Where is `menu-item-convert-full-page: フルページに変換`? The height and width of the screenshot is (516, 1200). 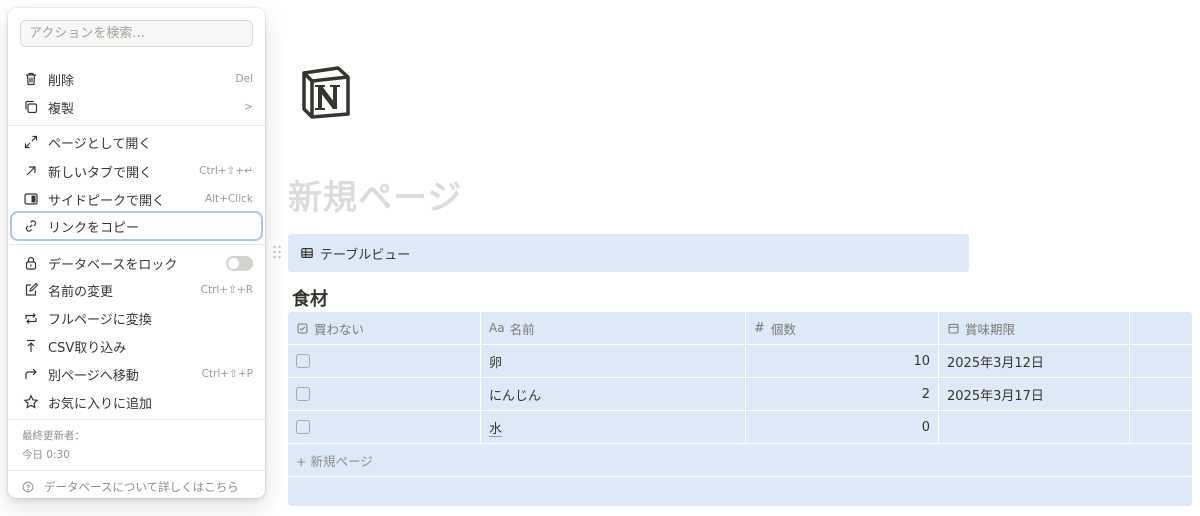
menu-item-convert-full-page: フルページに変換 is located at coordinates (136, 318).